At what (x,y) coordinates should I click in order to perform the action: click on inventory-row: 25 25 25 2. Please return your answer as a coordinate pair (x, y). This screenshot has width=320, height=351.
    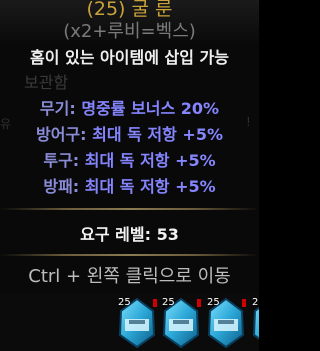
    Looking at the image, I should click on (129, 322).